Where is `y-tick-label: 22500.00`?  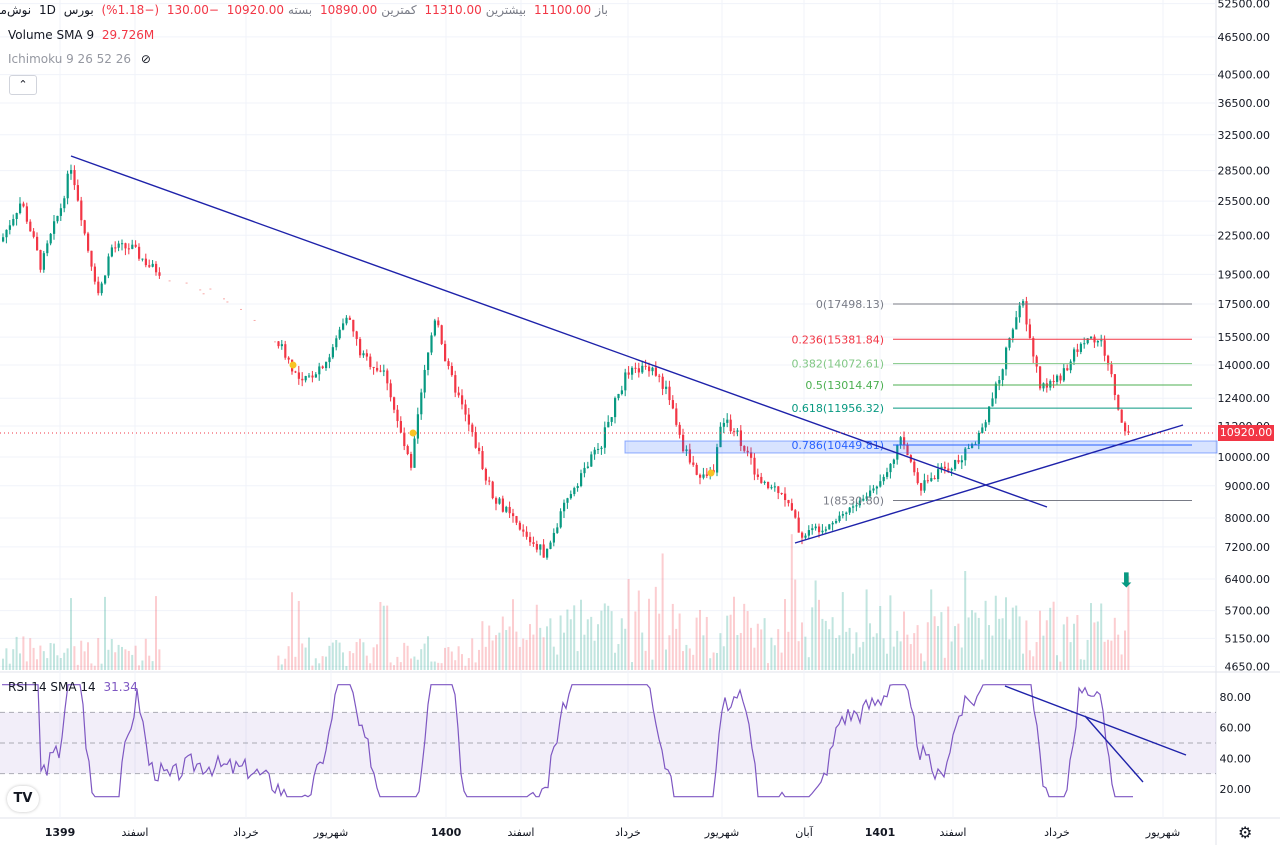
y-tick-label: 22500.00 is located at coordinates (1244, 235).